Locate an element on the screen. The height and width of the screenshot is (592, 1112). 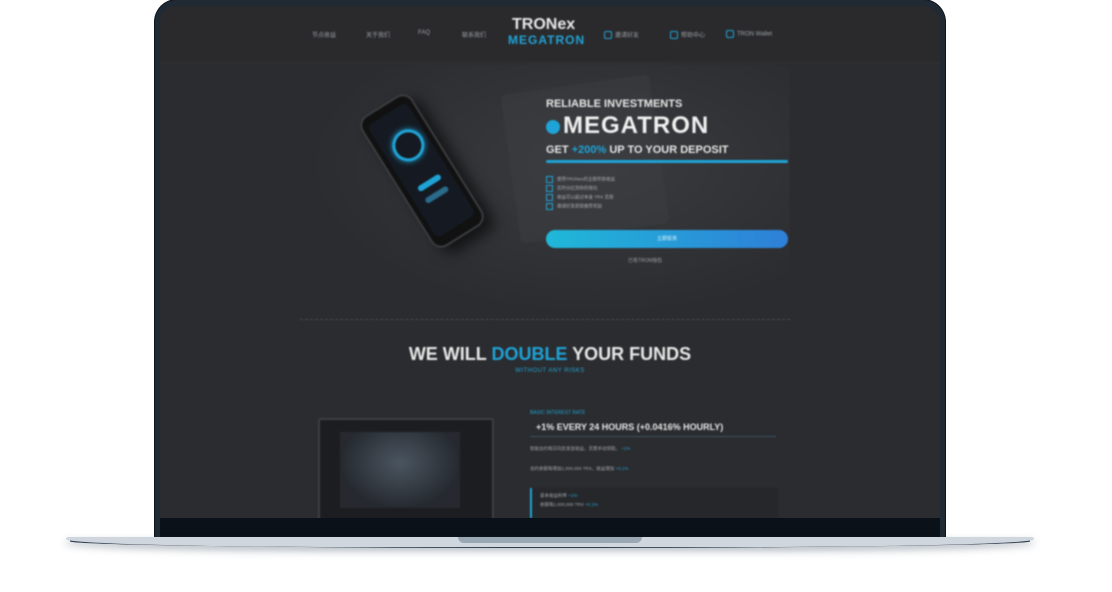
hero-divider is located at coordinates (667, 161).